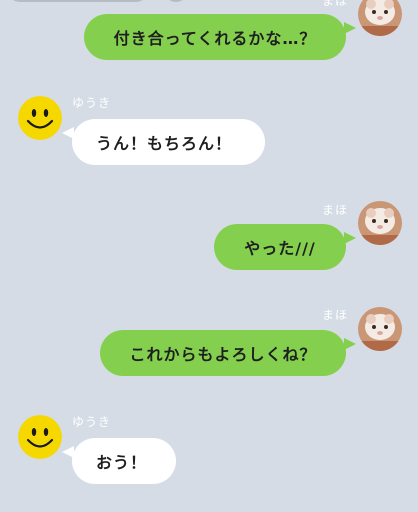  I want to click on message-text: おう！, so click(122, 462).